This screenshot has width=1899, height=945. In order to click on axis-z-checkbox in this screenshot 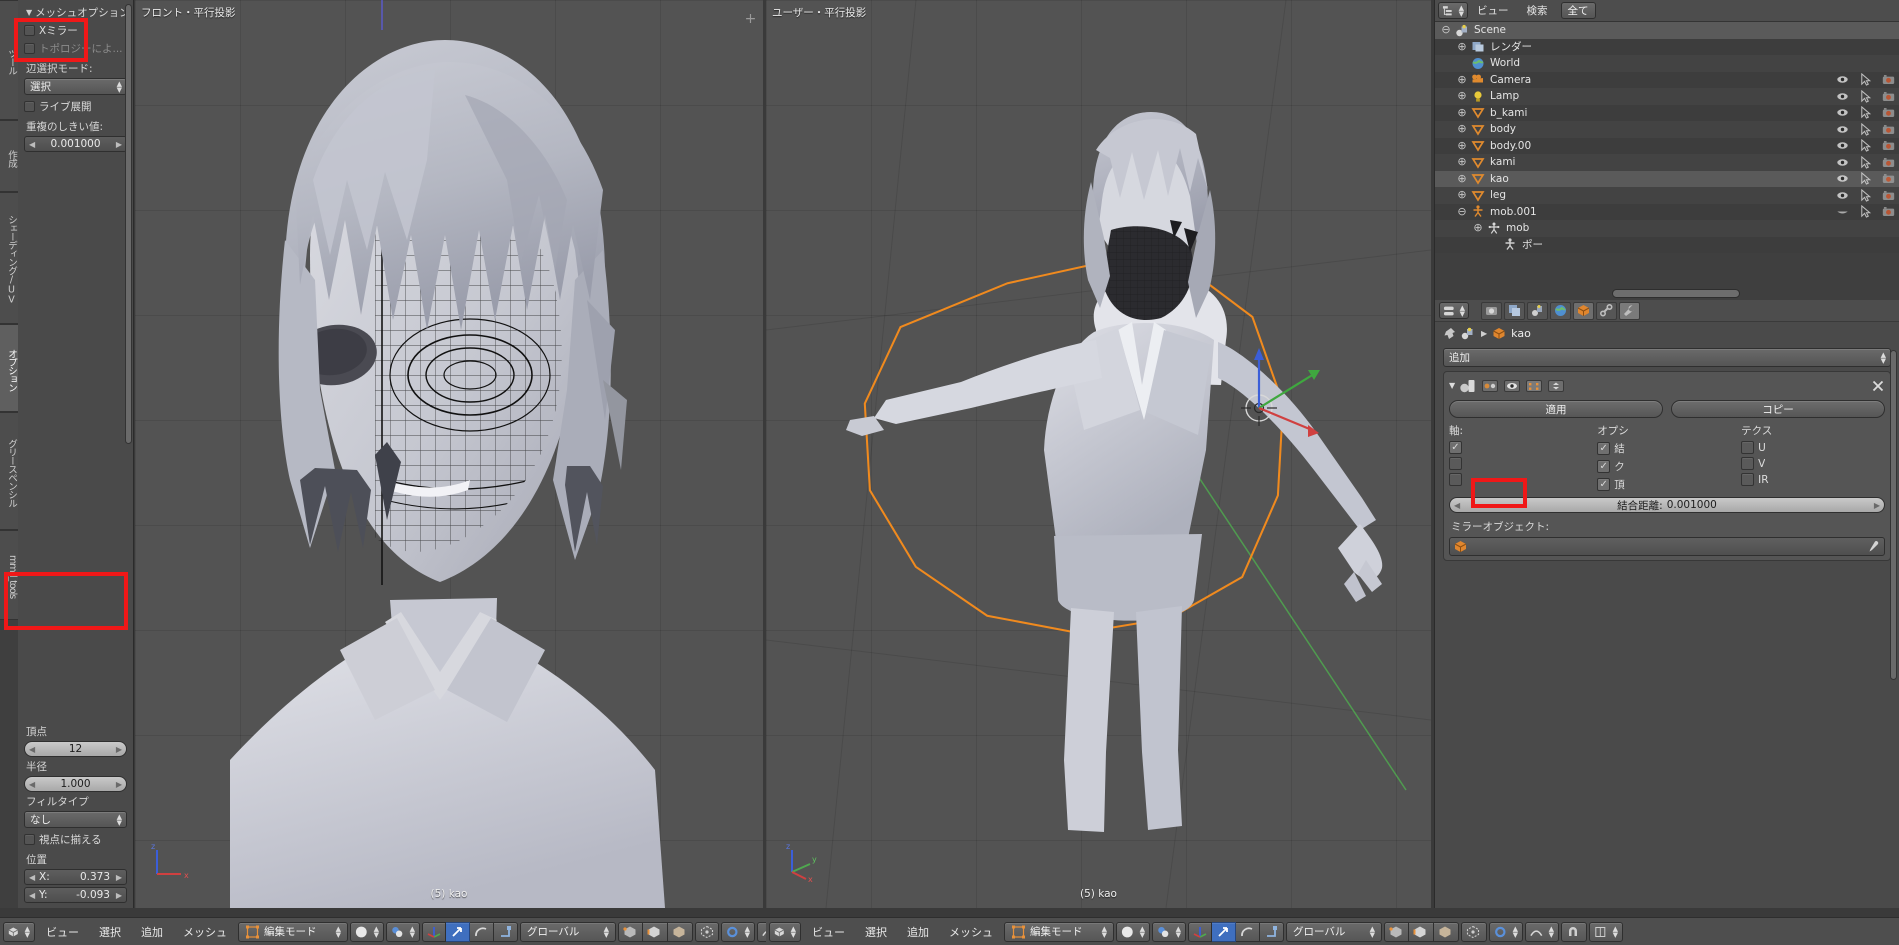, I will do `click(1455, 479)`.